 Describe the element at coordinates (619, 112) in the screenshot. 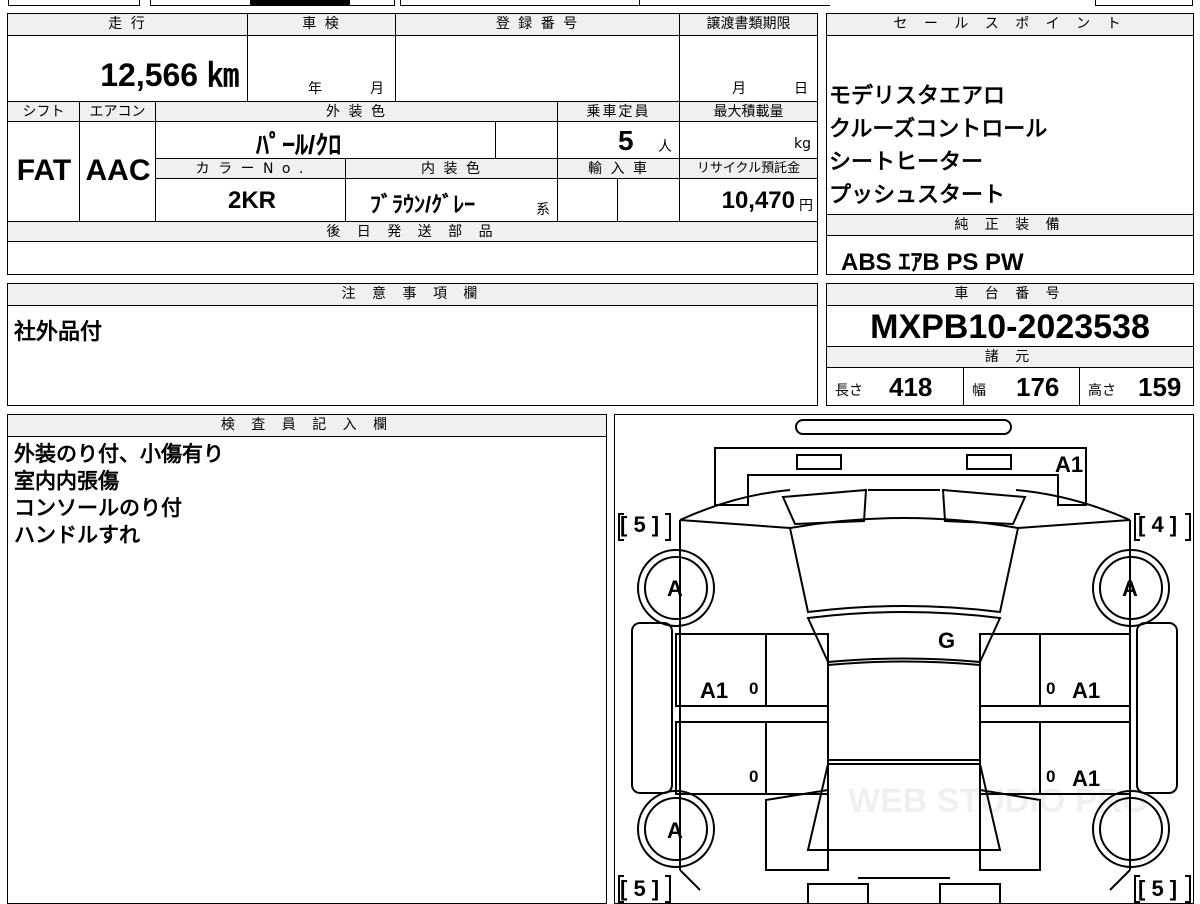

I see `capacity-label: 乗車定員` at that location.